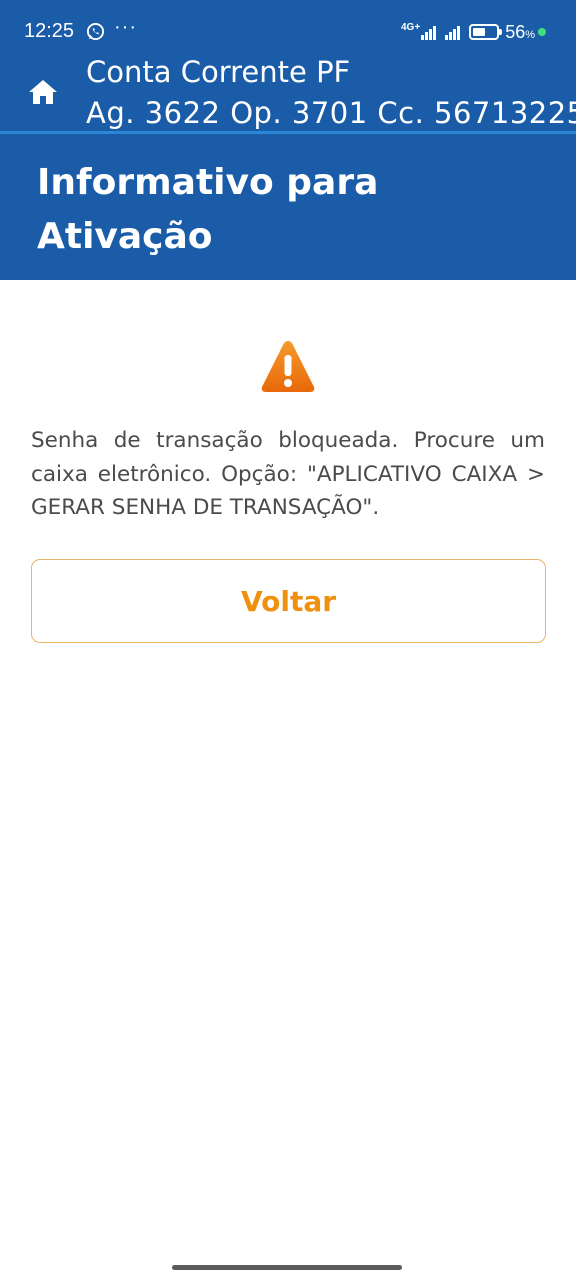  I want to click on charging-dot-icon, so click(542, 32).